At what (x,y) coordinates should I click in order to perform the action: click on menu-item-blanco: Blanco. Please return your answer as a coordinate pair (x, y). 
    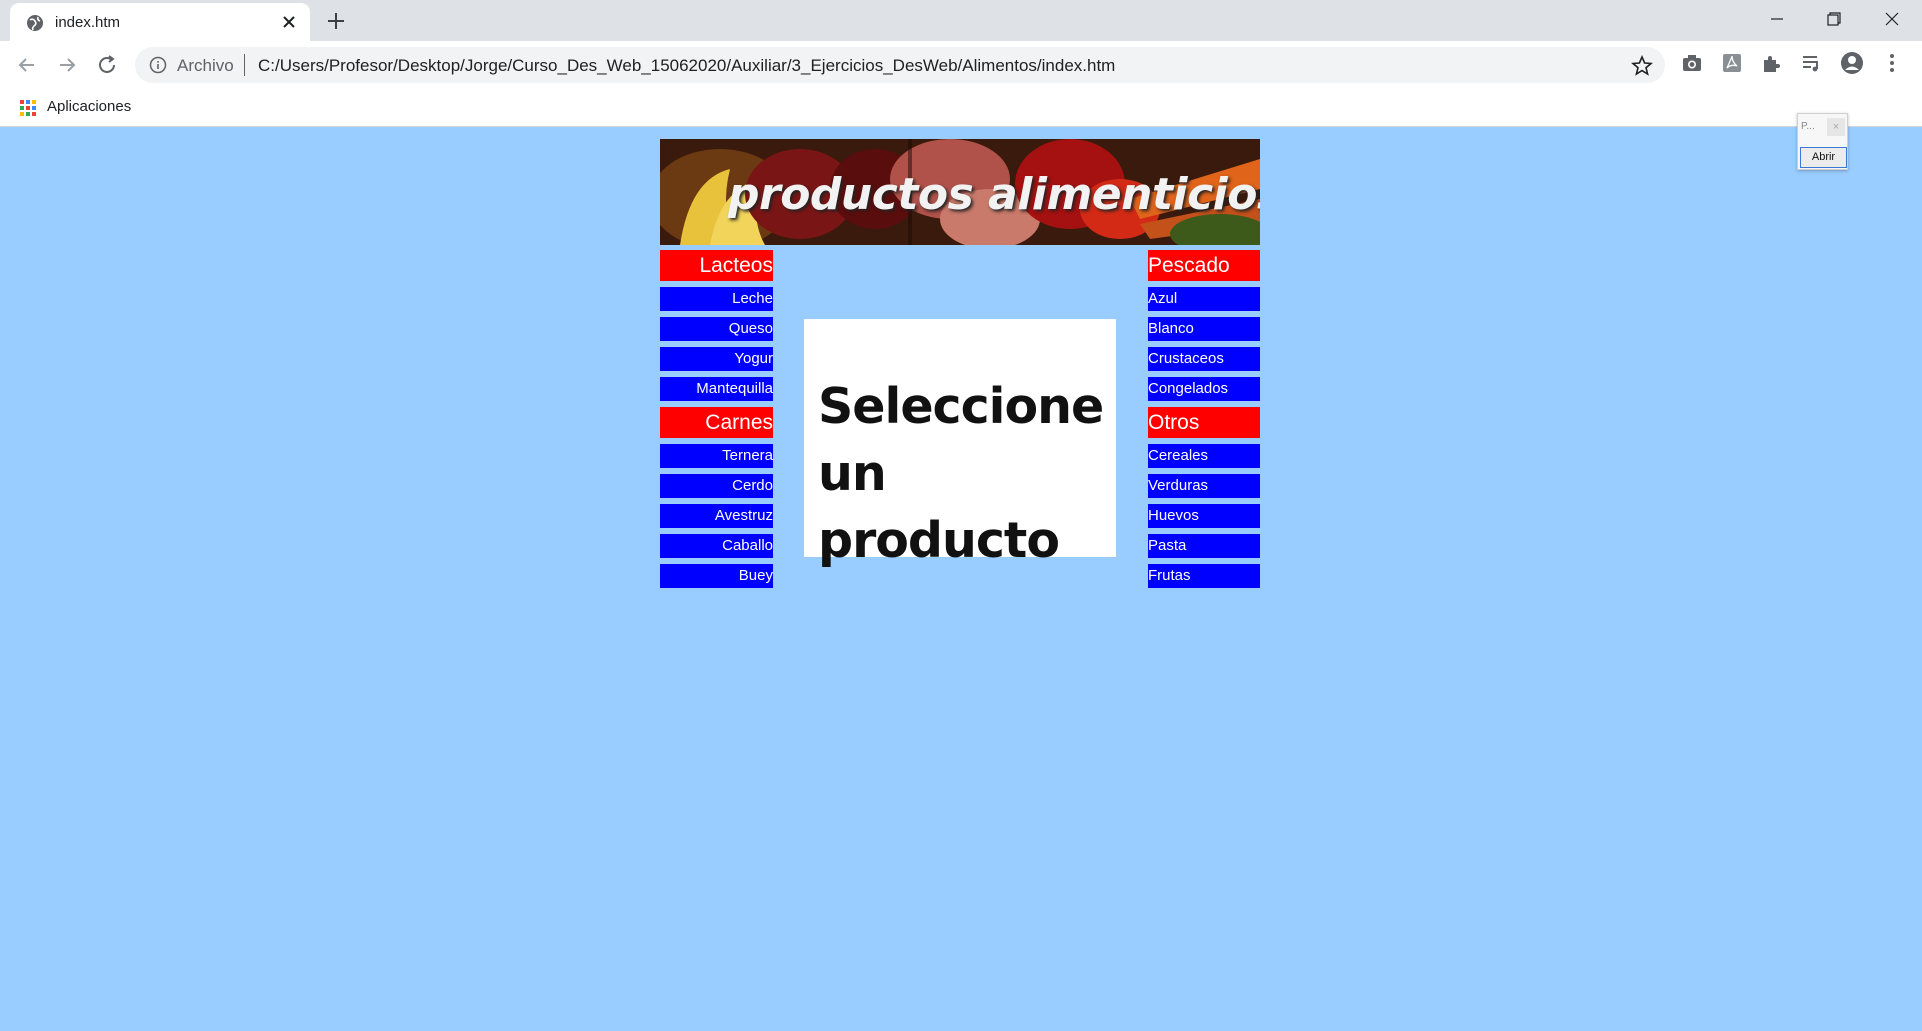
    Looking at the image, I should click on (1204, 329).